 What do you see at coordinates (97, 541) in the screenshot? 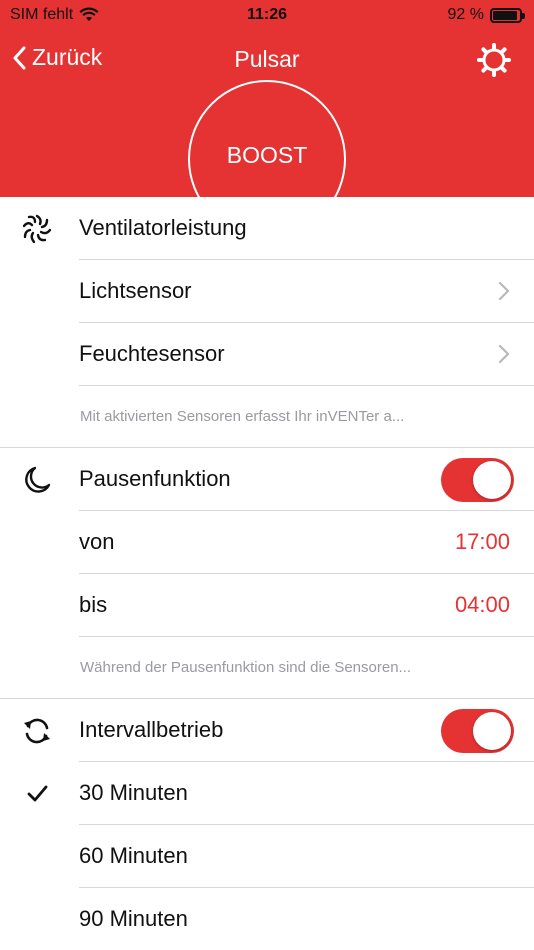
I see `pause-from-label: von` at bounding box center [97, 541].